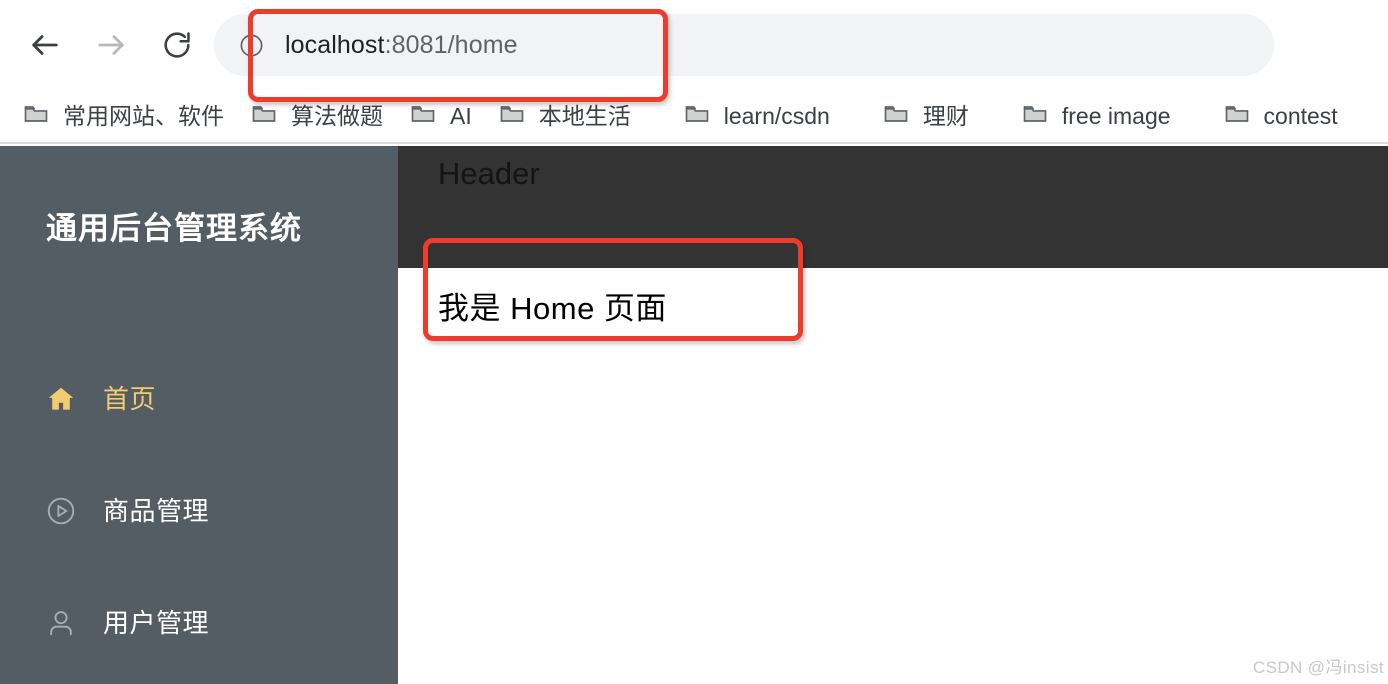 This screenshot has height=684, width=1388. I want to click on bookmark-label: 理财, so click(945, 115).